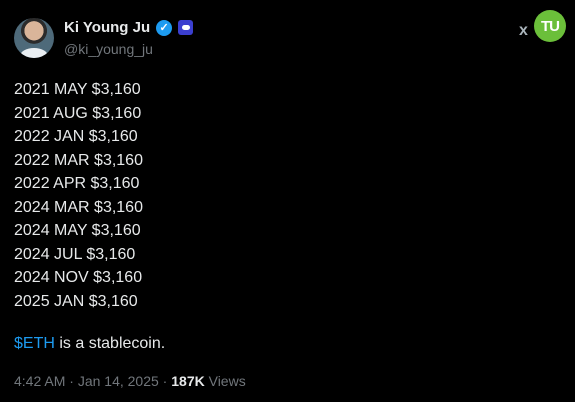 The image size is (575, 402). What do you see at coordinates (187, 381) in the screenshot?
I see `views-count: 187K` at bounding box center [187, 381].